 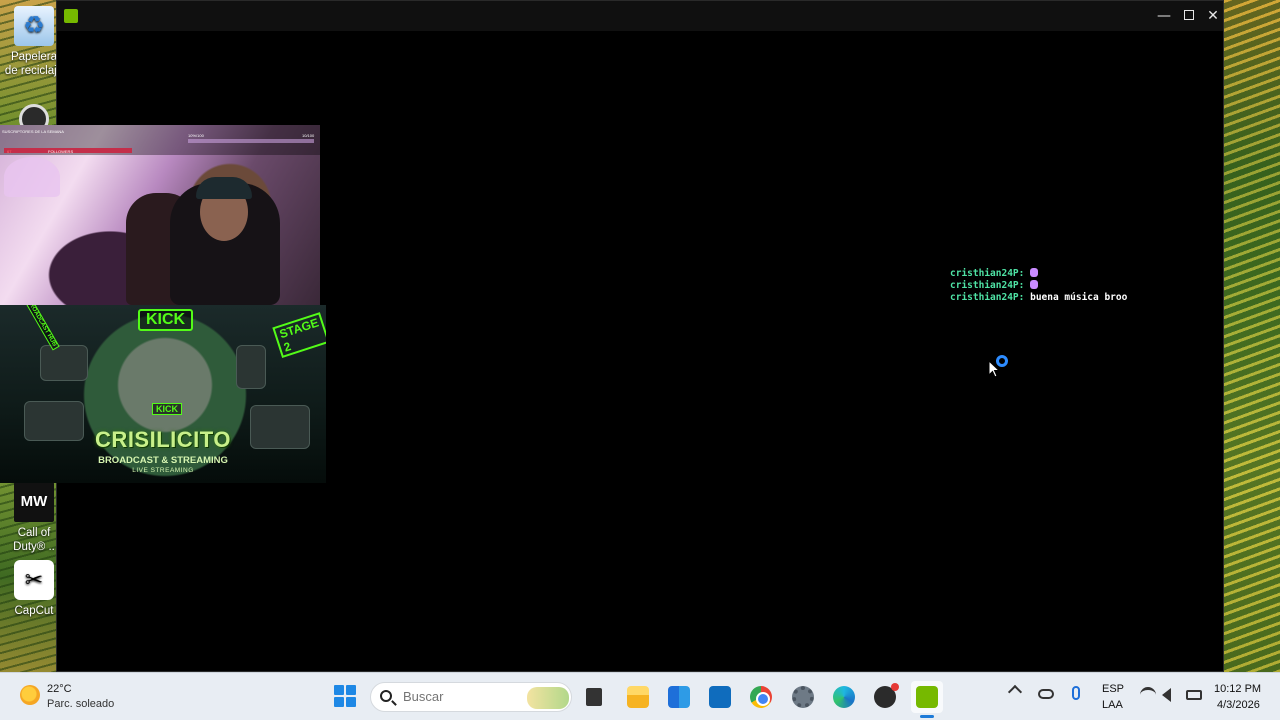 I want to click on wallpaper-strip, so click(x=1252, y=336).